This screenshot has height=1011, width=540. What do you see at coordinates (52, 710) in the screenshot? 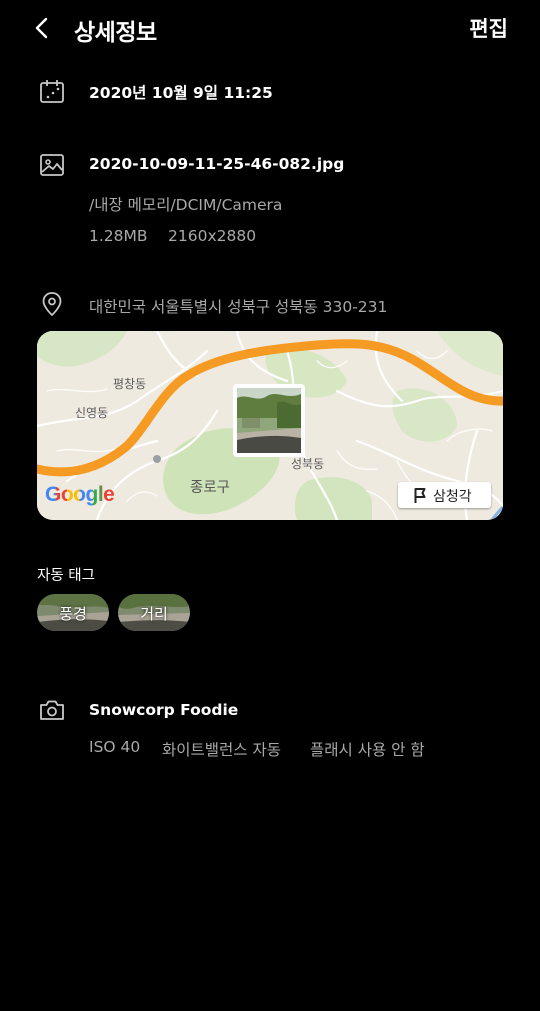
I see `camera-icon` at bounding box center [52, 710].